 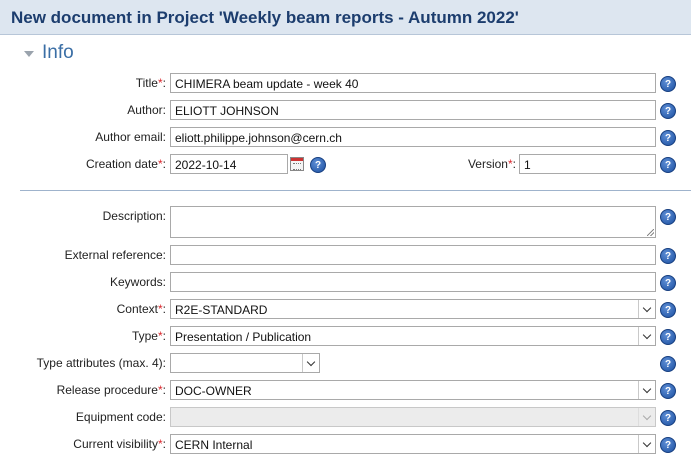 I want to click on equipment-code-select, so click(x=413, y=417).